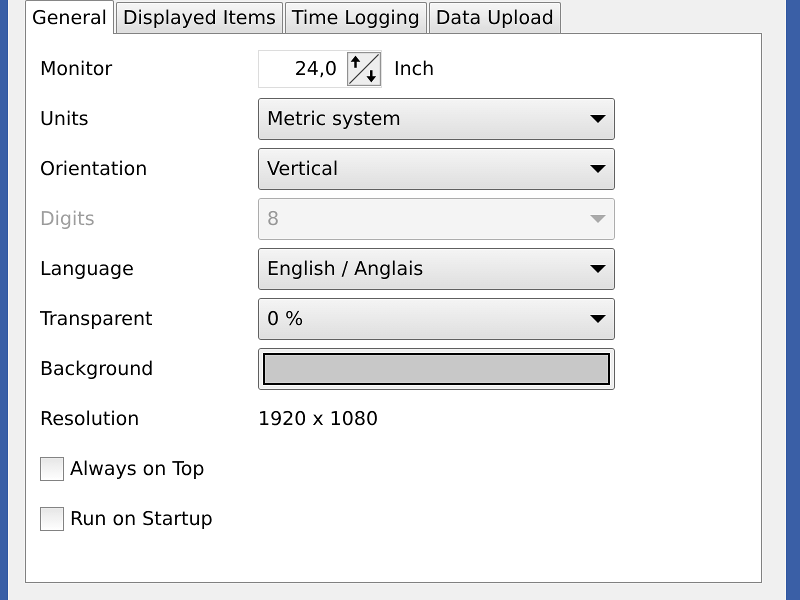 Image resolution: width=800 pixels, height=600 pixels. Describe the element at coordinates (90, 419) in the screenshot. I see `setting-label: Resolution` at that location.